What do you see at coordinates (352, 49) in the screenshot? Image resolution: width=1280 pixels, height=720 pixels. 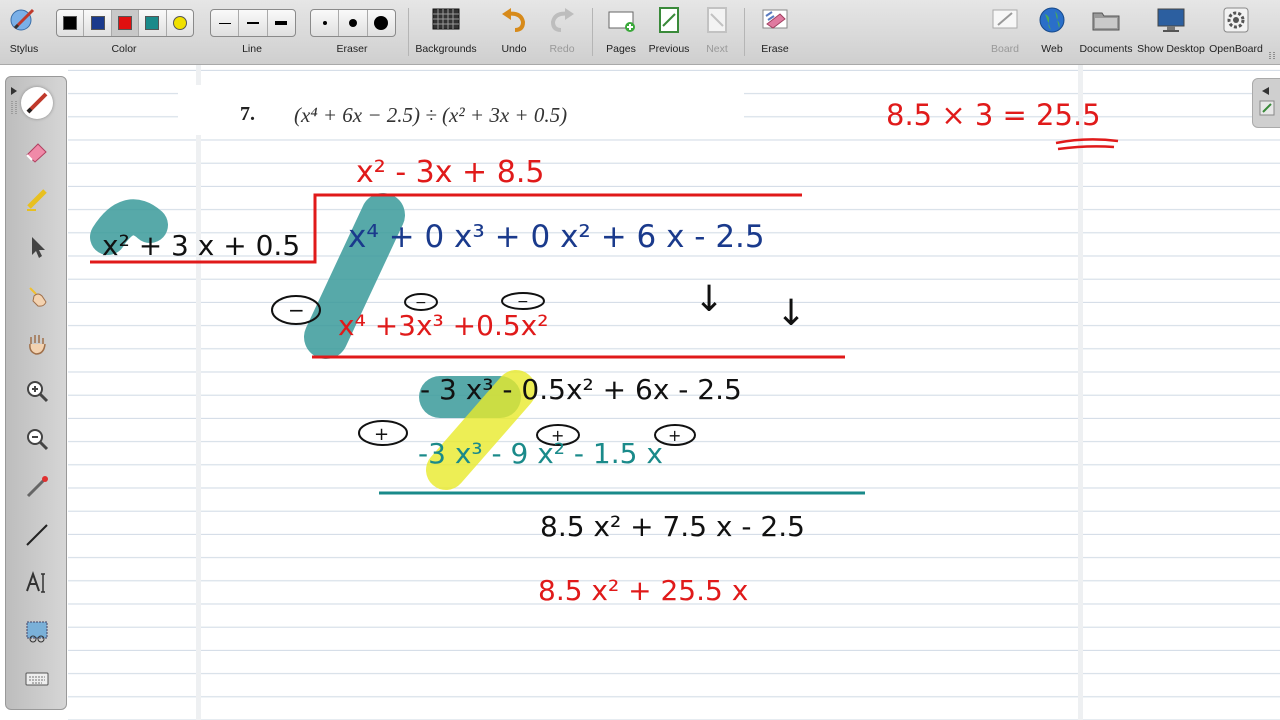 I see `eraser-label: Eraser` at bounding box center [352, 49].